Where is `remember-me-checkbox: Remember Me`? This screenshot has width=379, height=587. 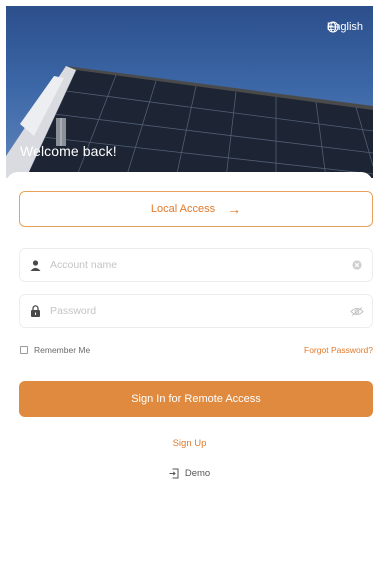
remember-me-checkbox: Remember Me is located at coordinates (55, 350).